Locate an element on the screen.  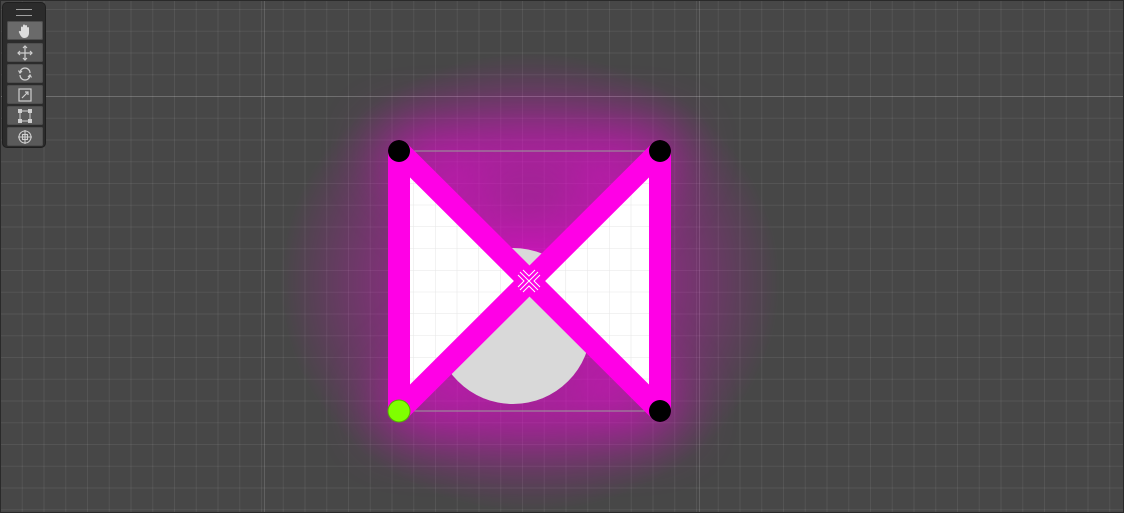
control-point-top-left is located at coordinates (399, 151).